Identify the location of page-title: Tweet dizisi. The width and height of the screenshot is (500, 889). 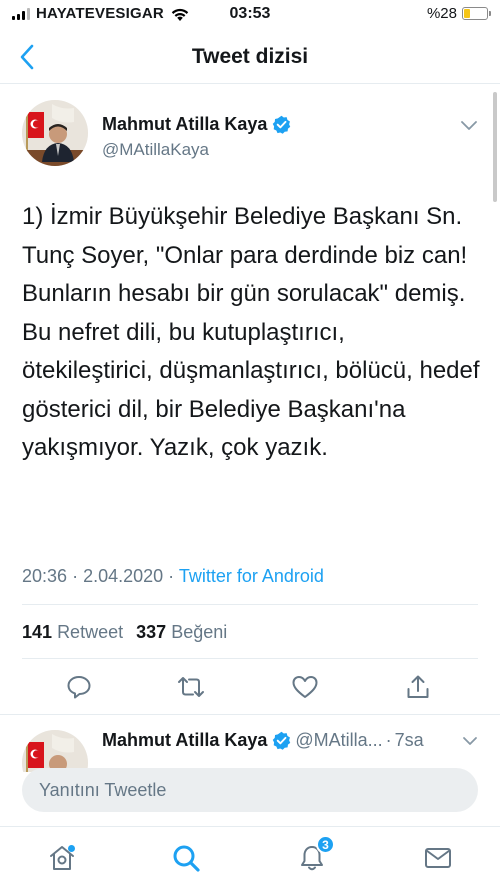
(250, 56).